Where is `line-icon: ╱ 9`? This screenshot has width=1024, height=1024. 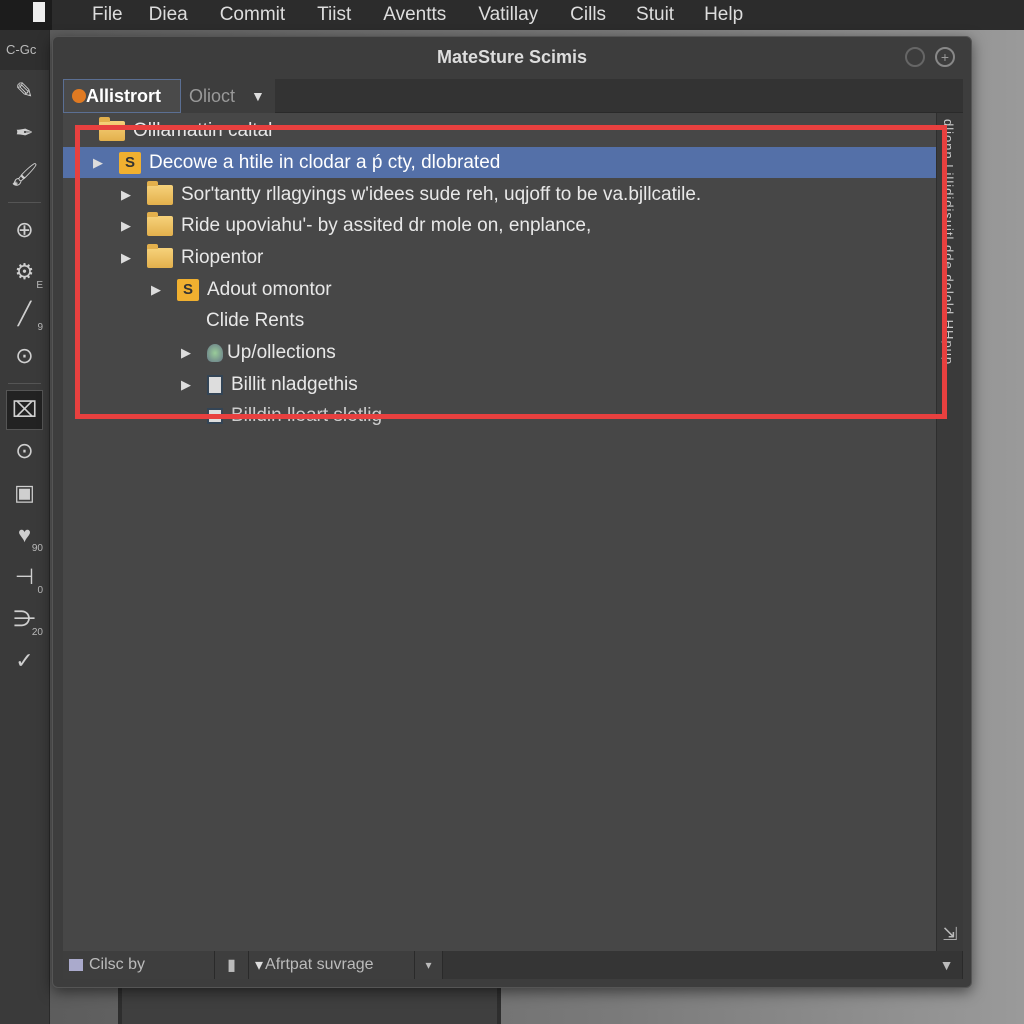 line-icon: ╱ 9 is located at coordinates (24, 314).